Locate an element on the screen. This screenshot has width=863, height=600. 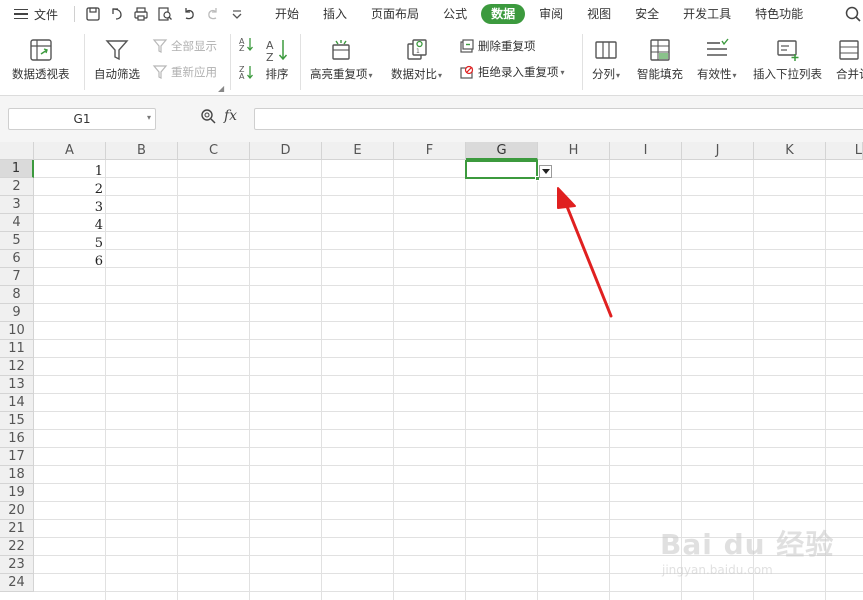
column-header-b: B is located at coordinates (142, 151).